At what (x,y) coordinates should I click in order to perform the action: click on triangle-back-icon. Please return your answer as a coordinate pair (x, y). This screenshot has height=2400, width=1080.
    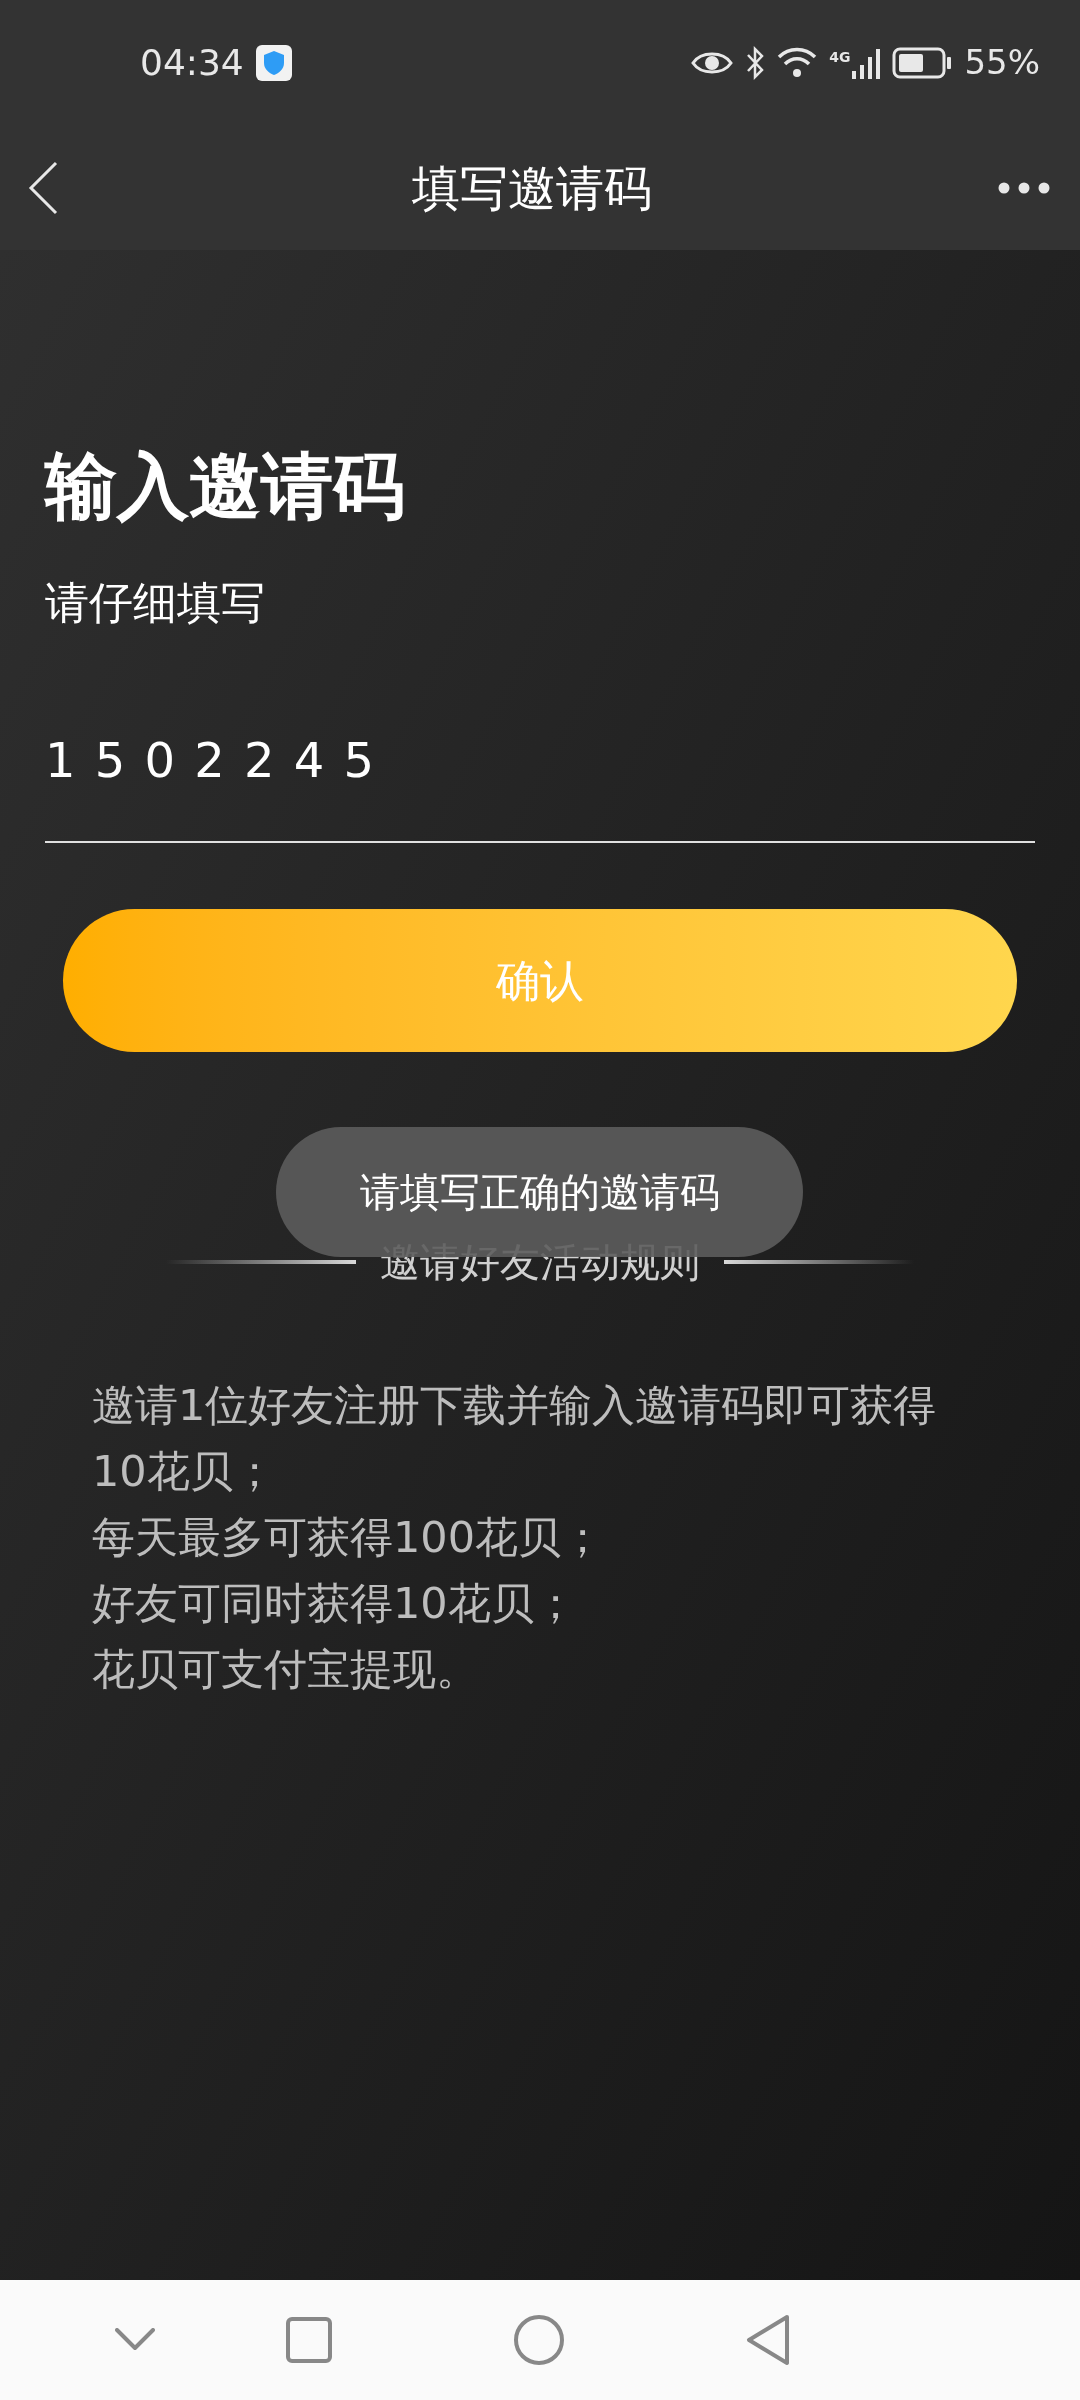
    Looking at the image, I should click on (768, 2340).